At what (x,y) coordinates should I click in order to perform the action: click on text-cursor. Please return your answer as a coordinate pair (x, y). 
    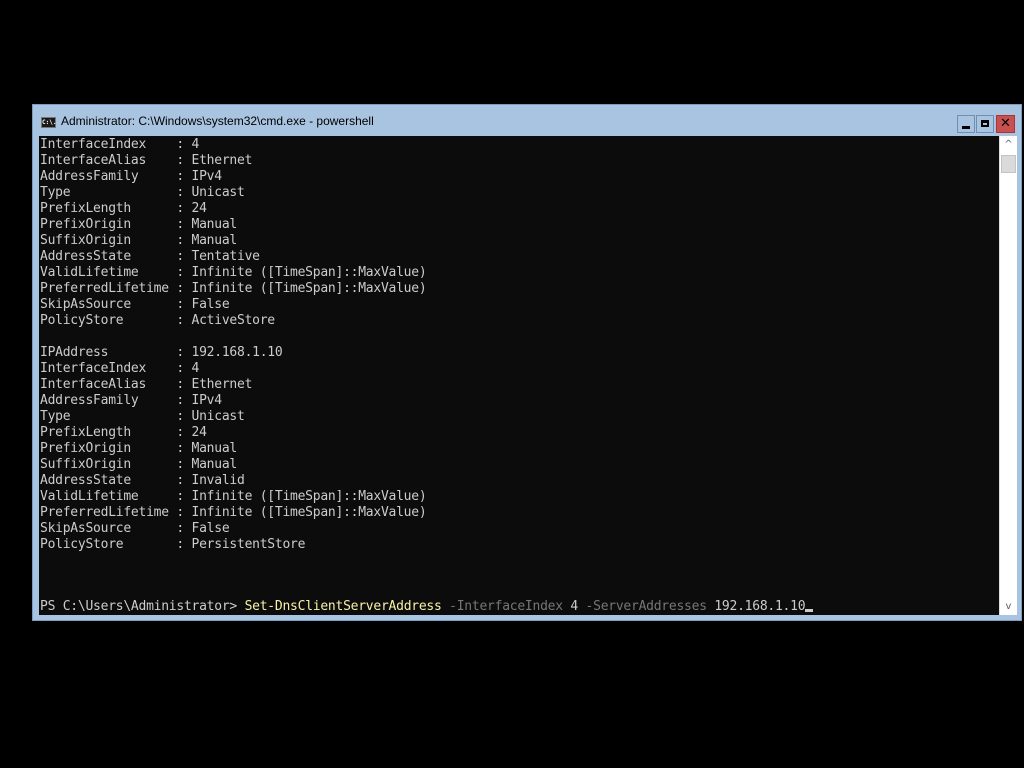
    Looking at the image, I should click on (809, 610).